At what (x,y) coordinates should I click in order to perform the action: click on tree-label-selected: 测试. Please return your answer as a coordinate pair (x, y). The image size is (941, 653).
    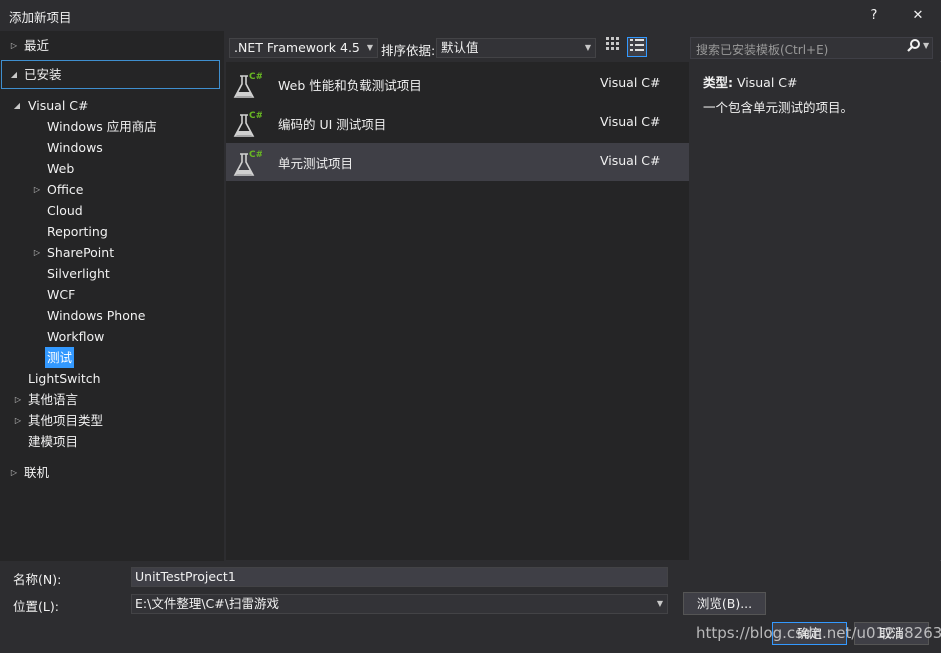
    Looking at the image, I should click on (60, 357).